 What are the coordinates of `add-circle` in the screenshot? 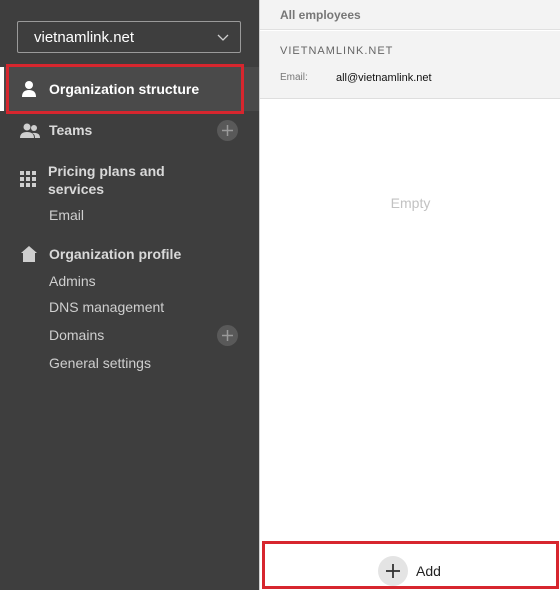 It's located at (393, 571).